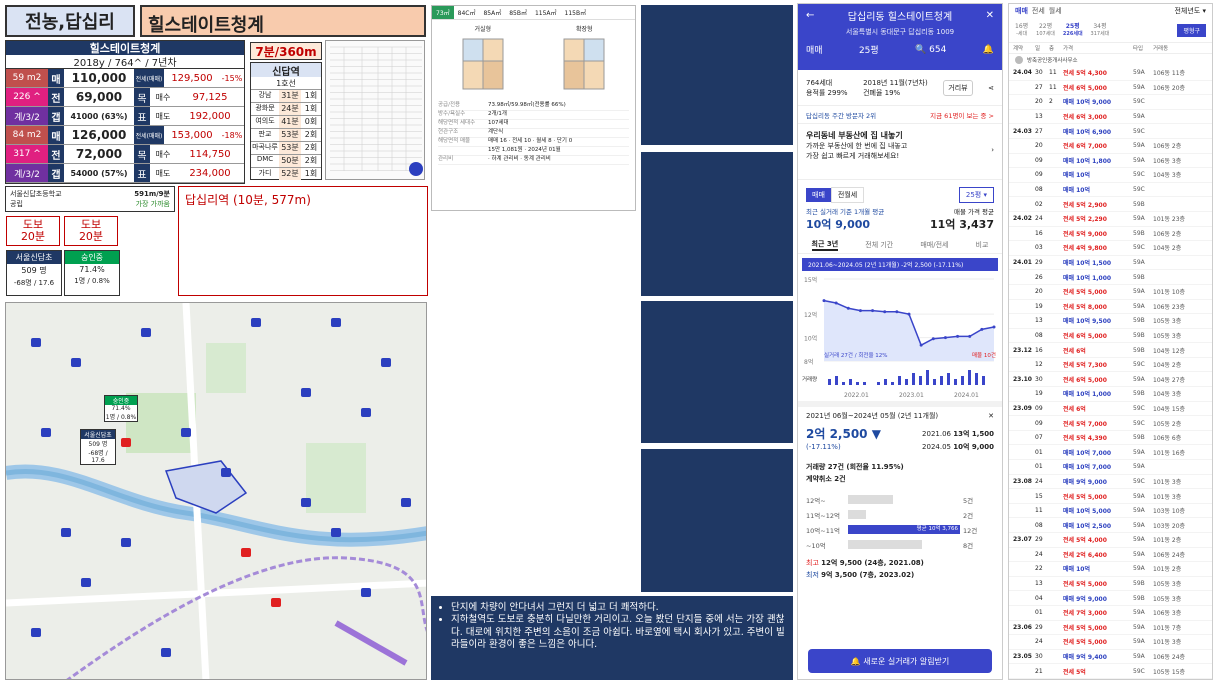 This screenshot has width=1216, height=684. Describe the element at coordinates (518, 12) in the screenshot. I see `floorplan-tab: 85B㎡` at that location.